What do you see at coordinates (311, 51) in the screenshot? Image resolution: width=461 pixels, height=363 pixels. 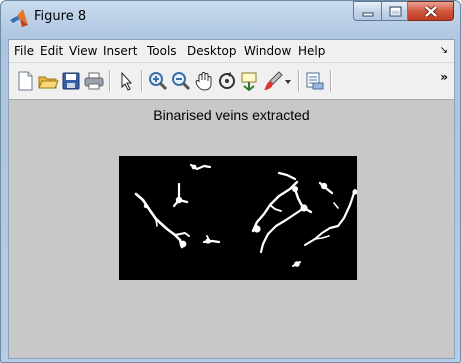 I see `menu-help: Help` at bounding box center [311, 51].